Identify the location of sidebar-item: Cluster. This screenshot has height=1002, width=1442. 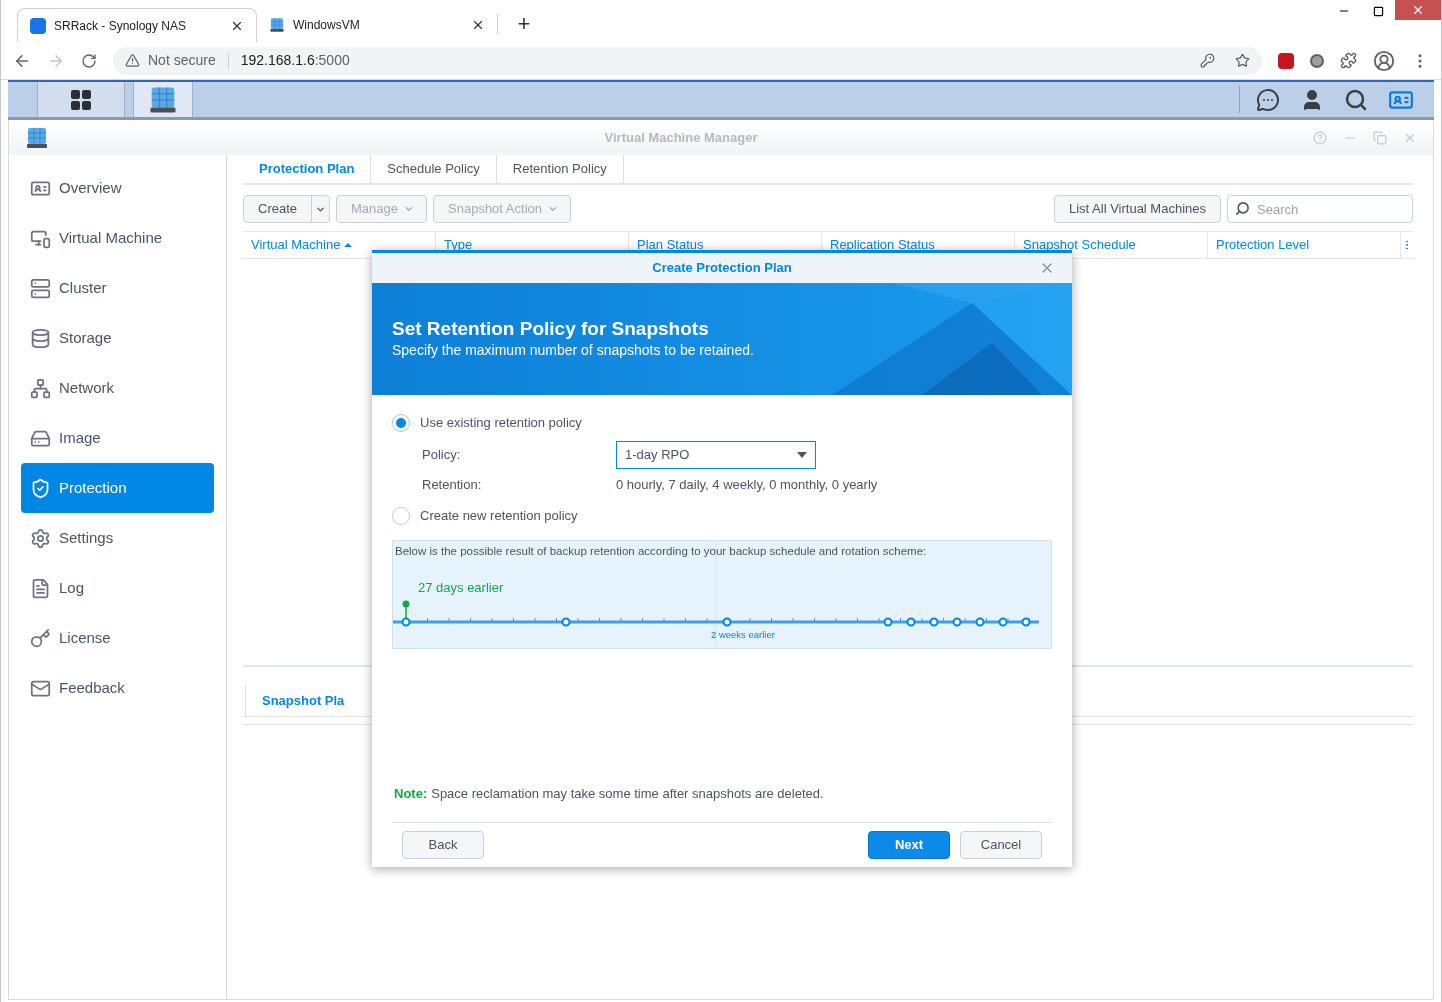
(117, 288).